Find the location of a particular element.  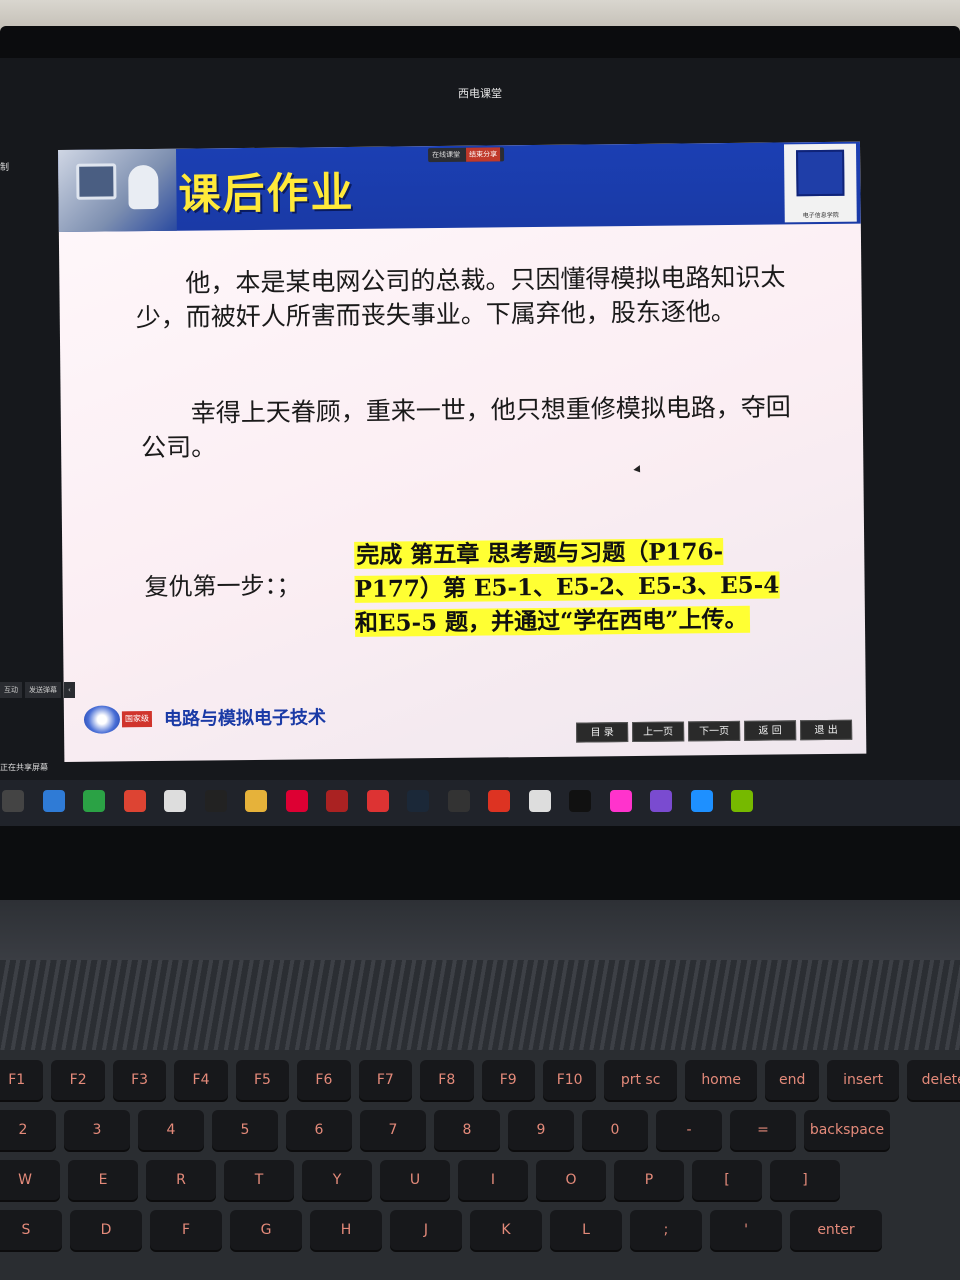

nav-exit-button: 退 出 is located at coordinates (826, 730).